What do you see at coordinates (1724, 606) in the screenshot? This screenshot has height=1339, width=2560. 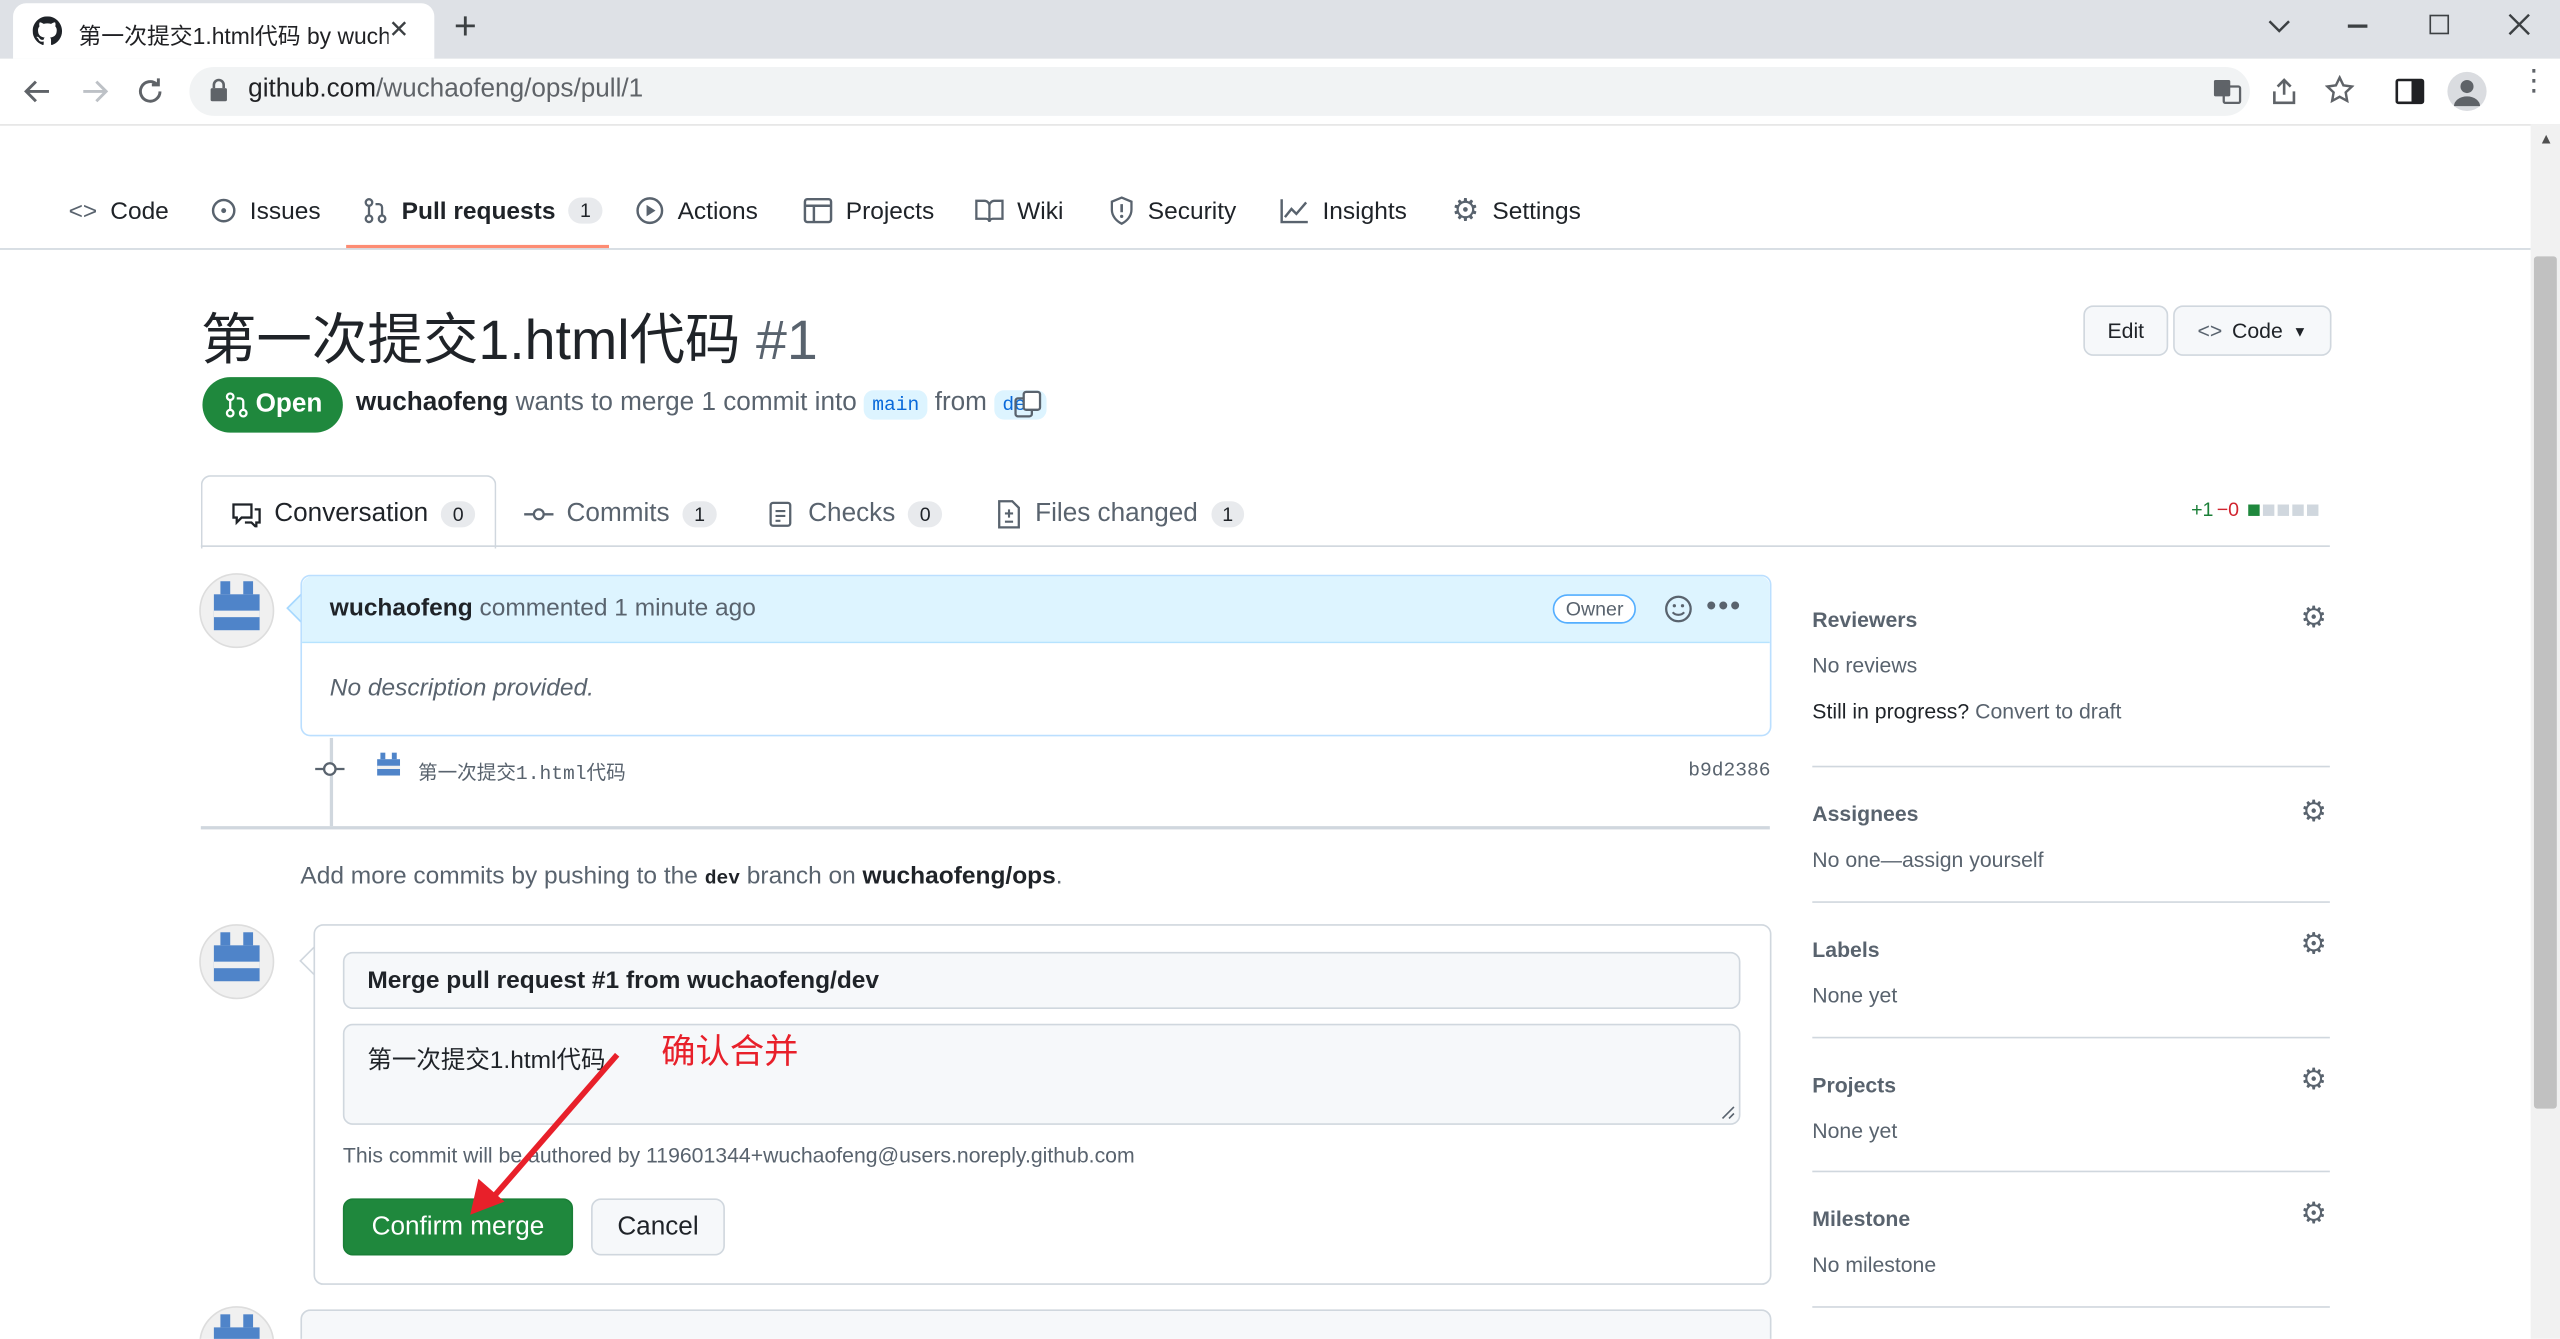 I see `kebab-menu-icon: •••` at bounding box center [1724, 606].